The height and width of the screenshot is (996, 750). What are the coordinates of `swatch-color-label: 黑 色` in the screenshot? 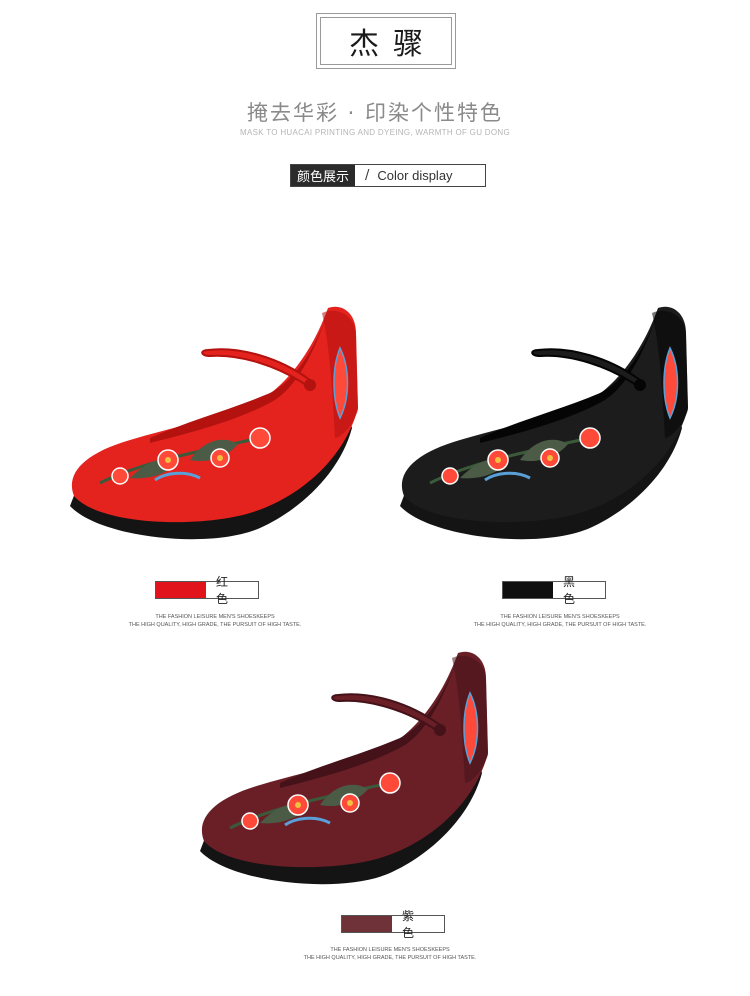 It's located at (579, 590).